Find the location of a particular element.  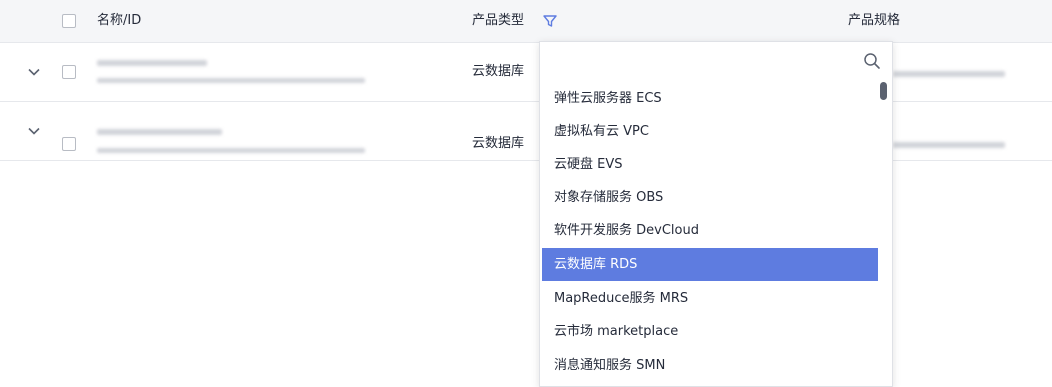

table-header: 名称/ID 产品类型 产品规格 is located at coordinates (526, 21).